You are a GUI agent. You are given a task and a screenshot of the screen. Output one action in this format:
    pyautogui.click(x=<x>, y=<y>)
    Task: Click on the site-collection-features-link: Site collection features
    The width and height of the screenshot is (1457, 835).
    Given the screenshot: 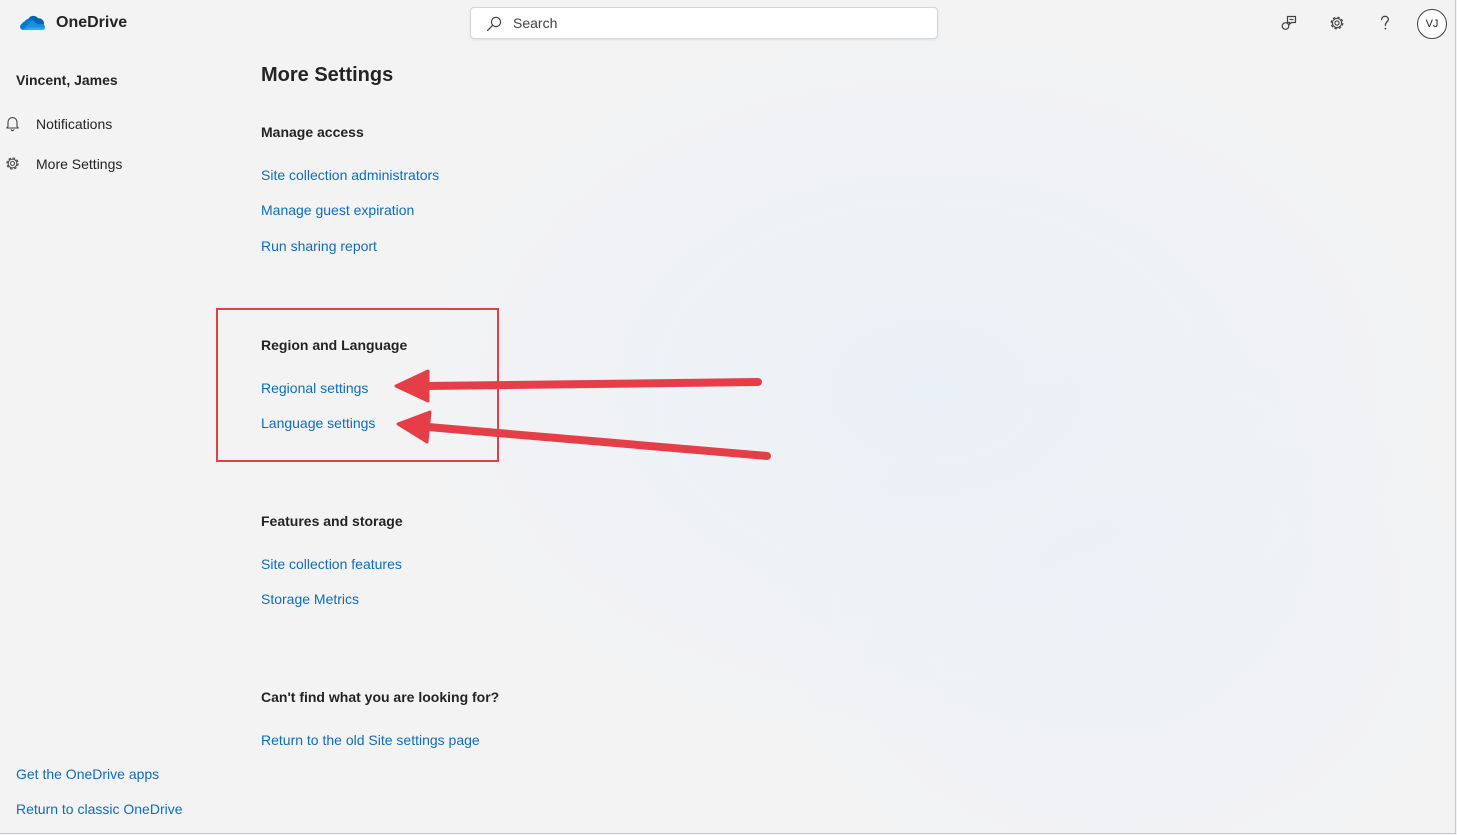 What is the action you would take?
    pyautogui.click(x=331, y=564)
    